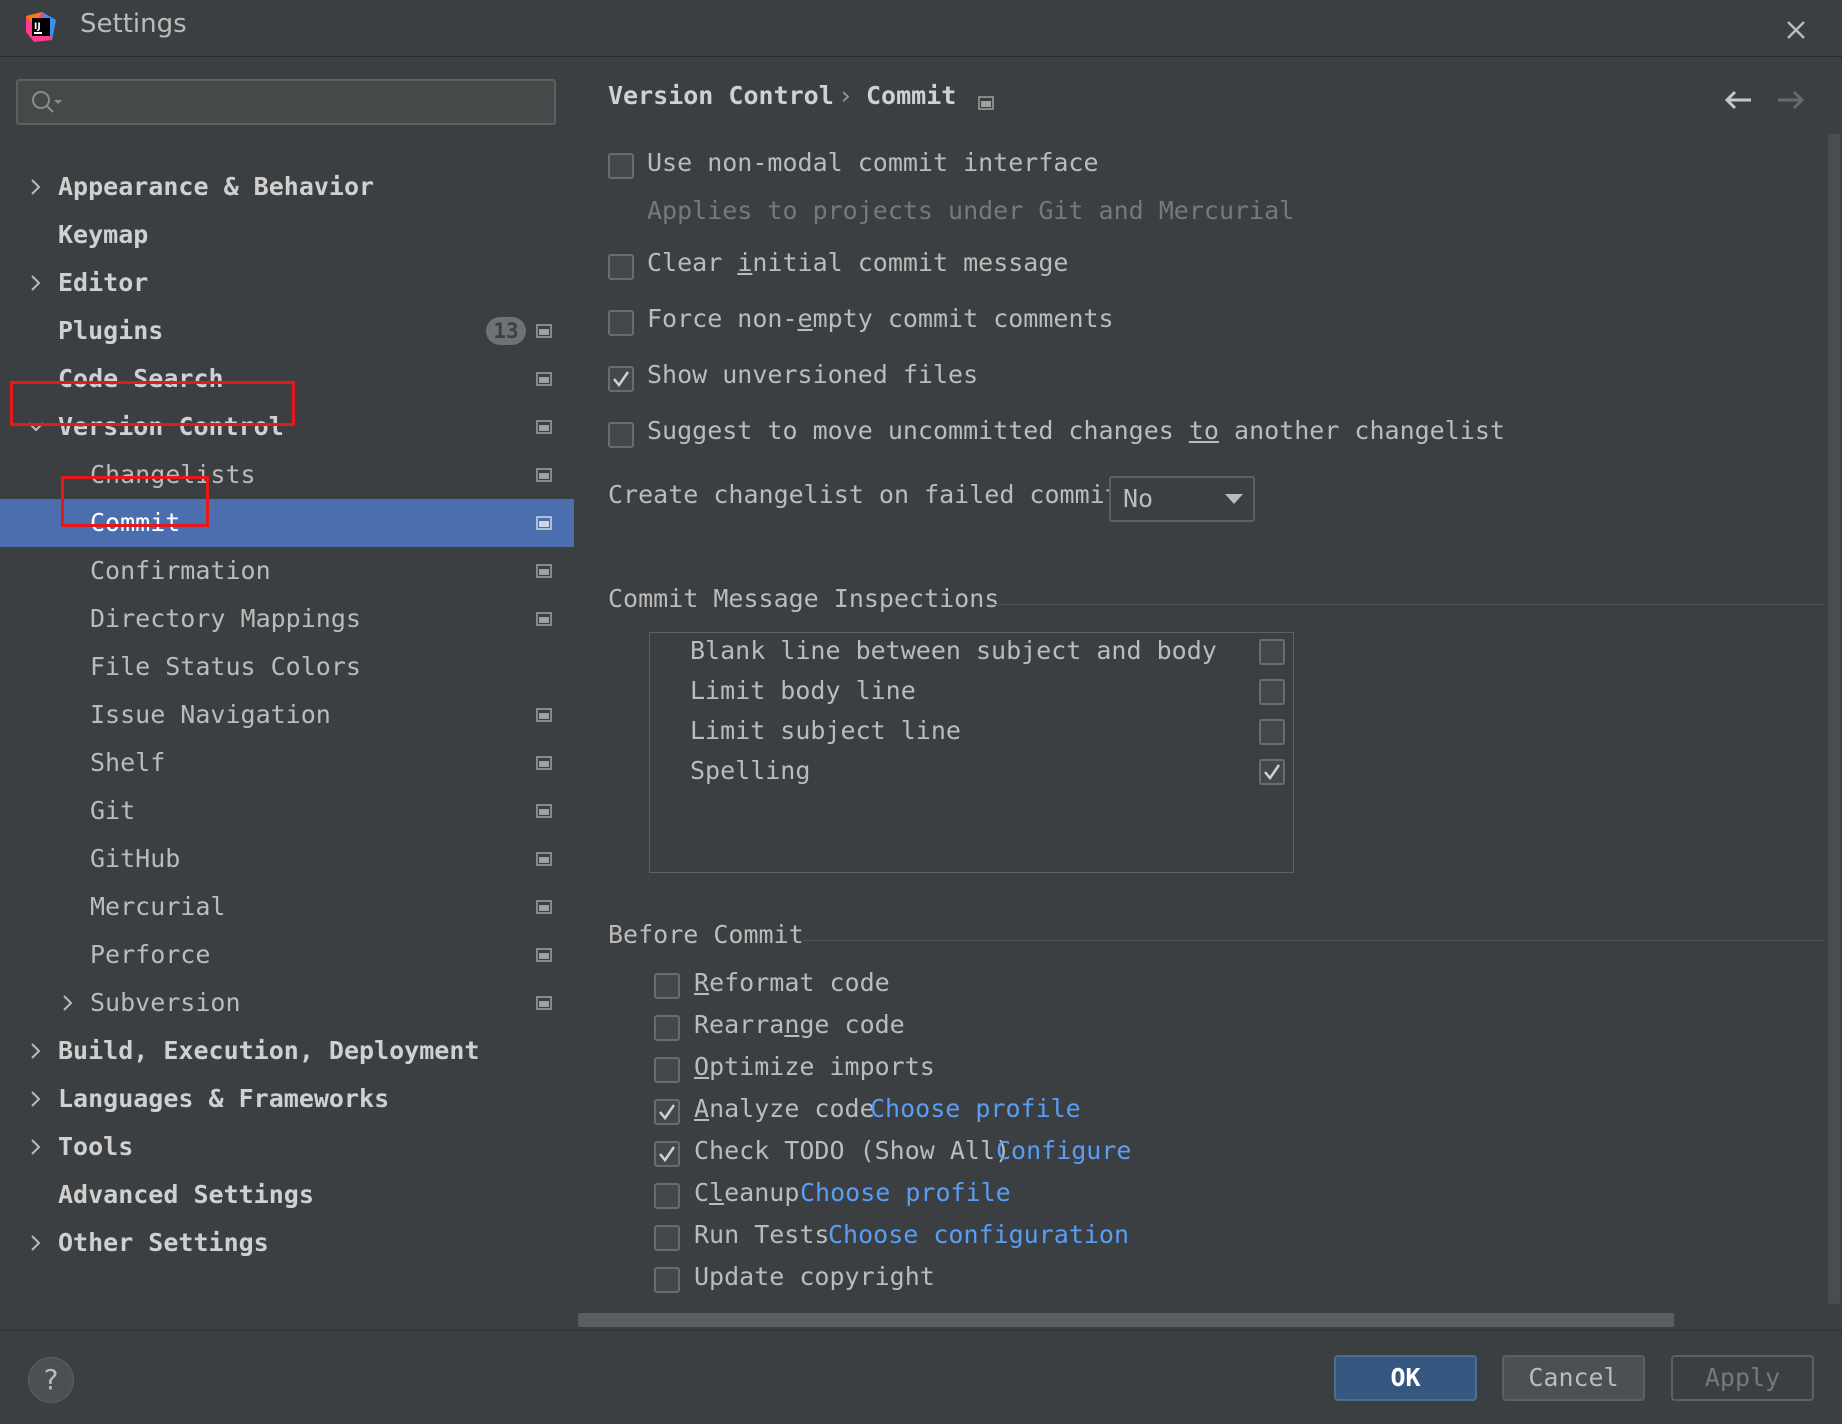 Image resolution: width=1842 pixels, height=1424 pixels. I want to click on analyze-code-checkbox, so click(667, 1112).